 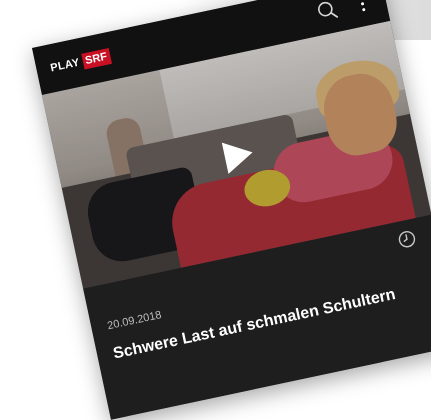 What do you see at coordinates (96, 59) in the screenshot?
I see `logo-srf-text: SRF` at bounding box center [96, 59].